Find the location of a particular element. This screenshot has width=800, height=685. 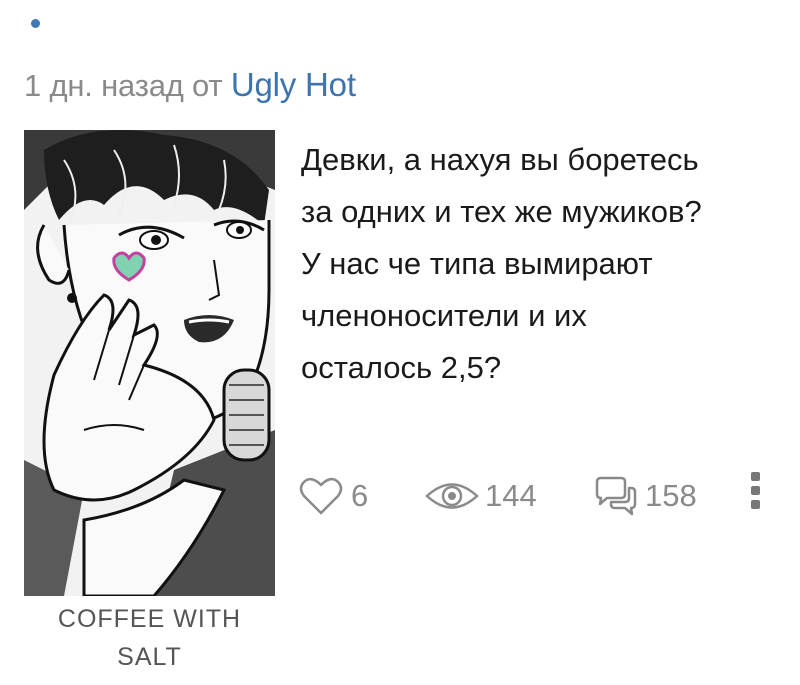

caption-line-1: COFFEE WITH is located at coordinates (149, 619).